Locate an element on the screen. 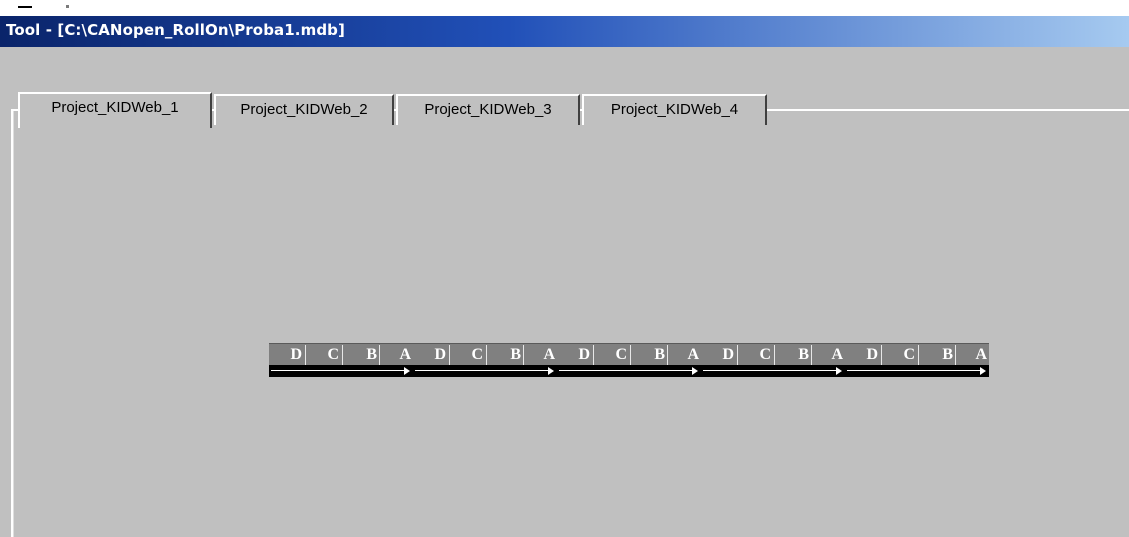 Image resolution: width=1129 pixels, height=537 pixels. menu-area is located at coordinates (564, 70).